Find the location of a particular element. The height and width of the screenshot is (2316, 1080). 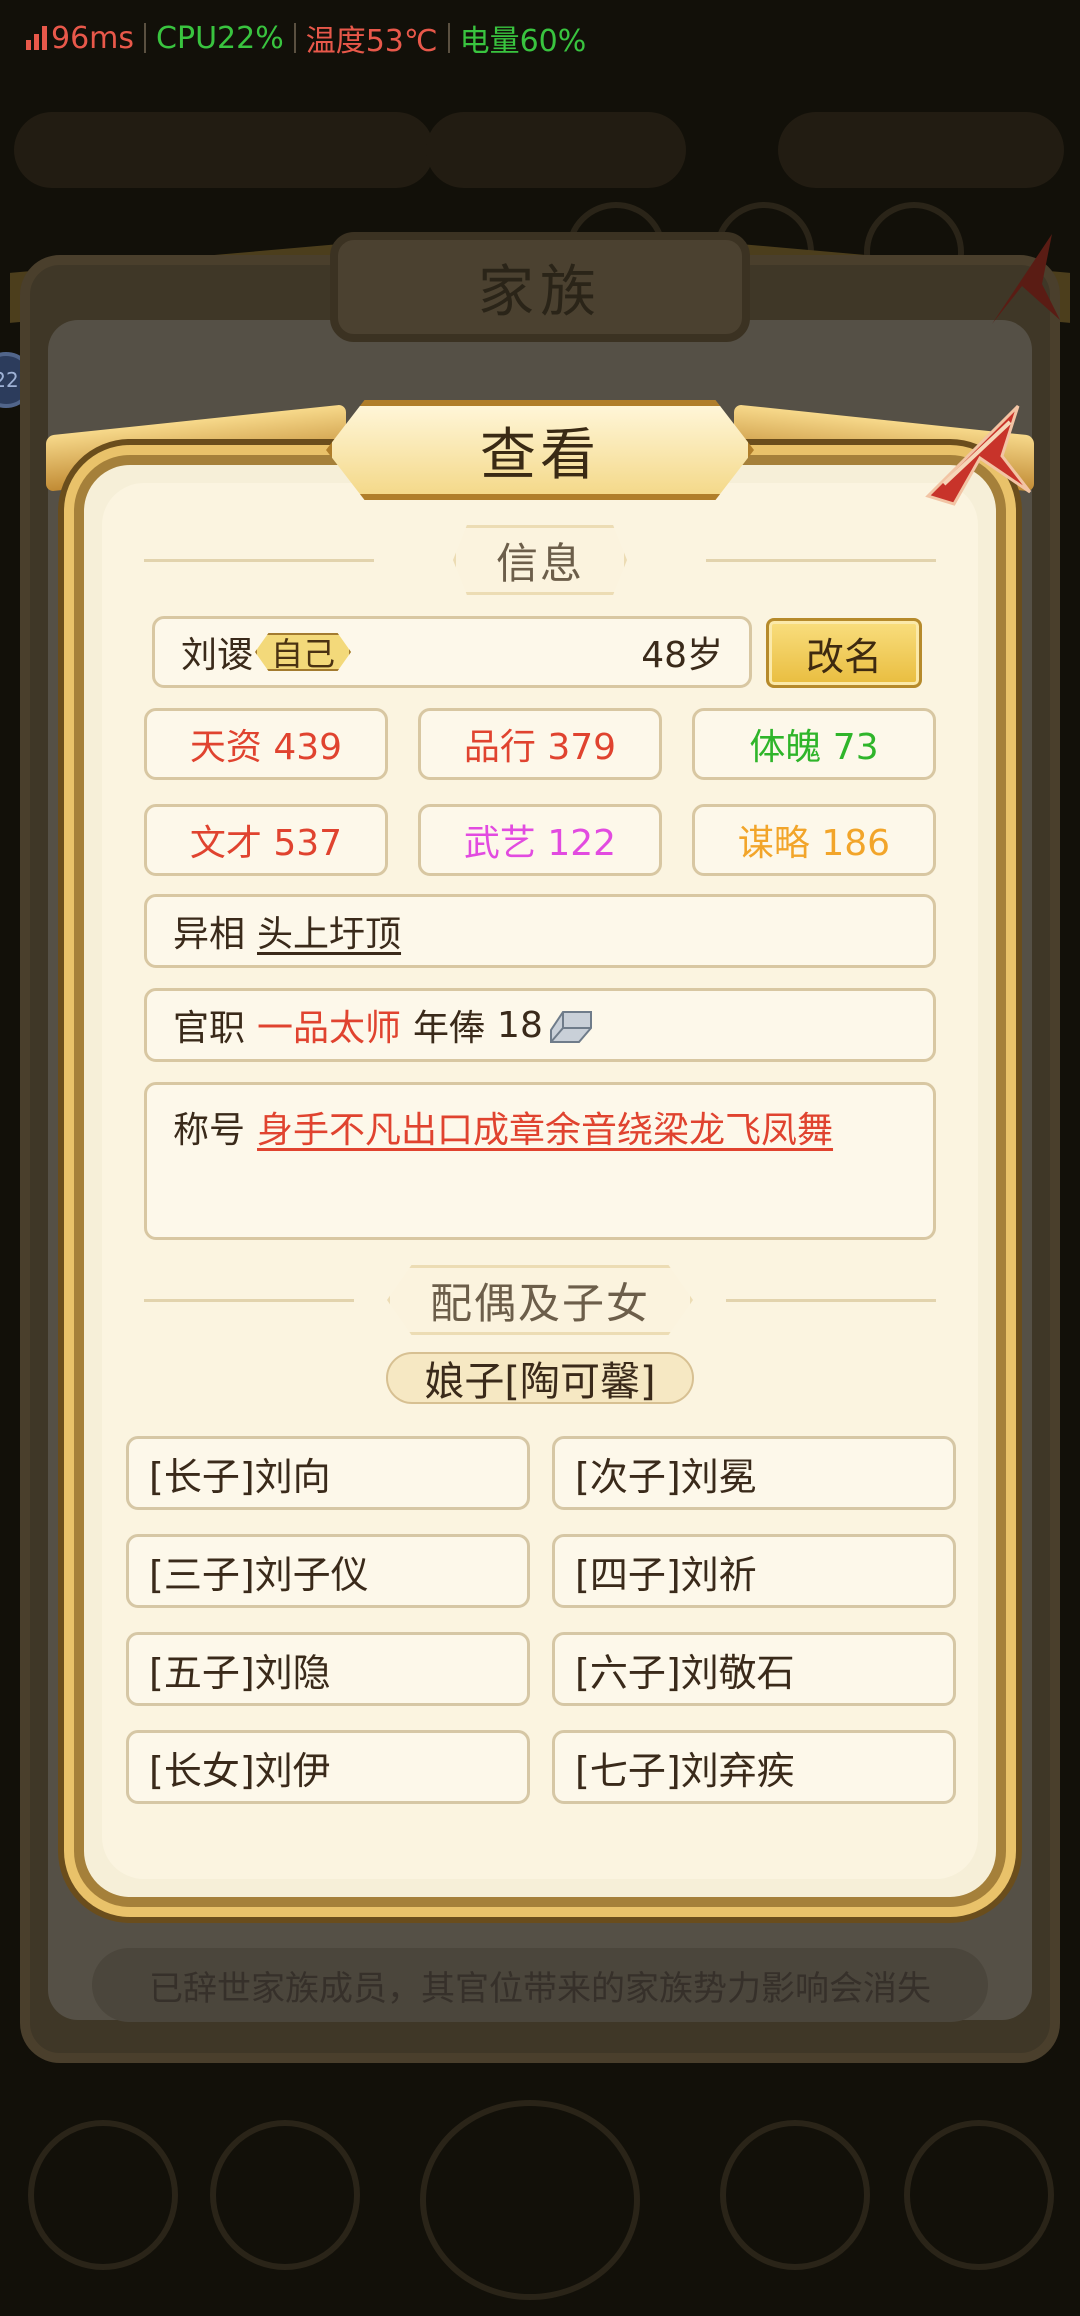

salary-value: 18 is located at coordinates (520, 1025).